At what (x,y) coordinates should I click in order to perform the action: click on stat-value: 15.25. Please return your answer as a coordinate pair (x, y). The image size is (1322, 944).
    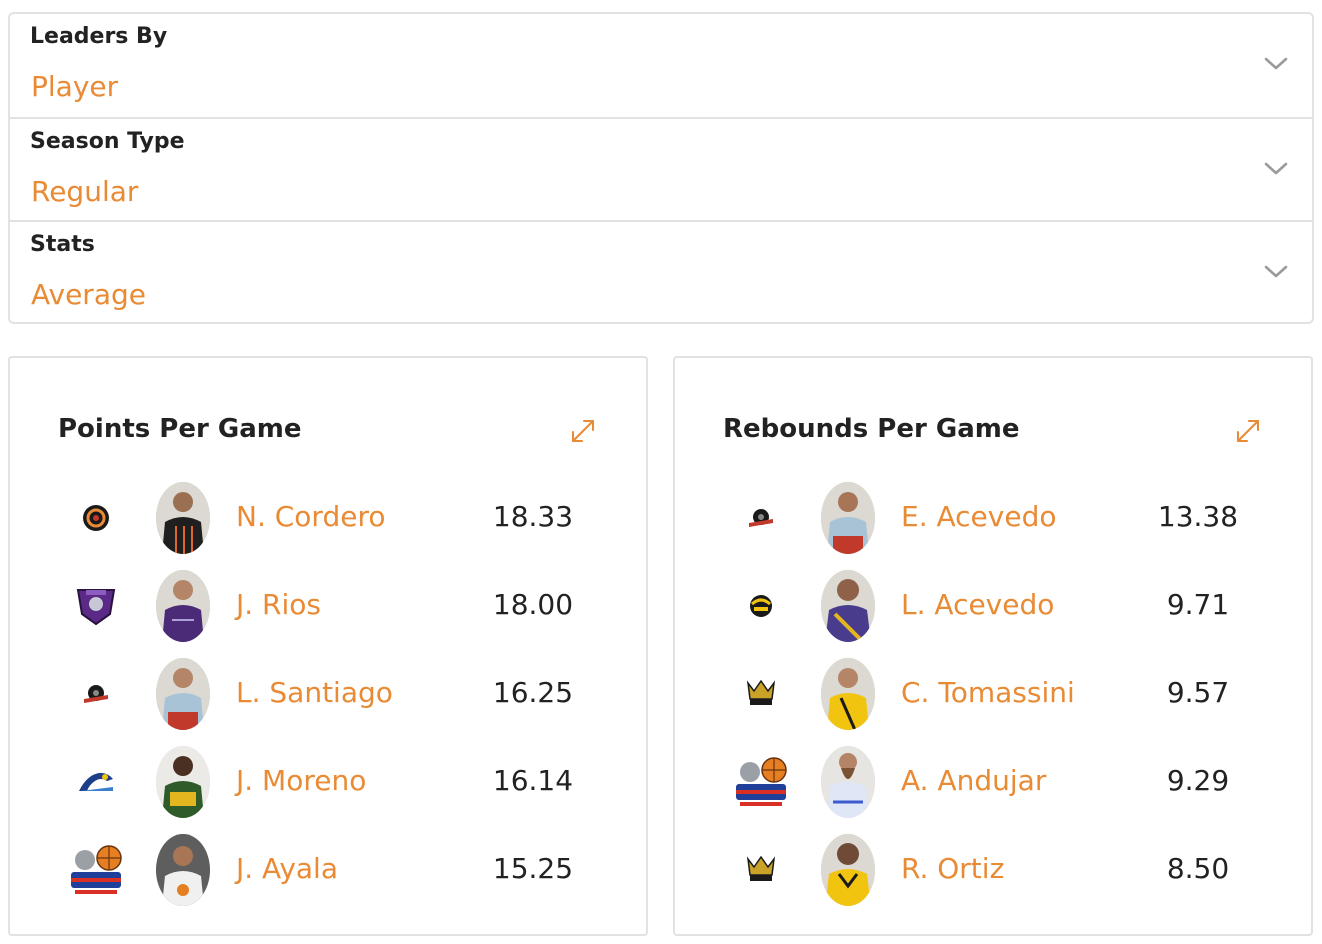
    Looking at the image, I should click on (533, 868).